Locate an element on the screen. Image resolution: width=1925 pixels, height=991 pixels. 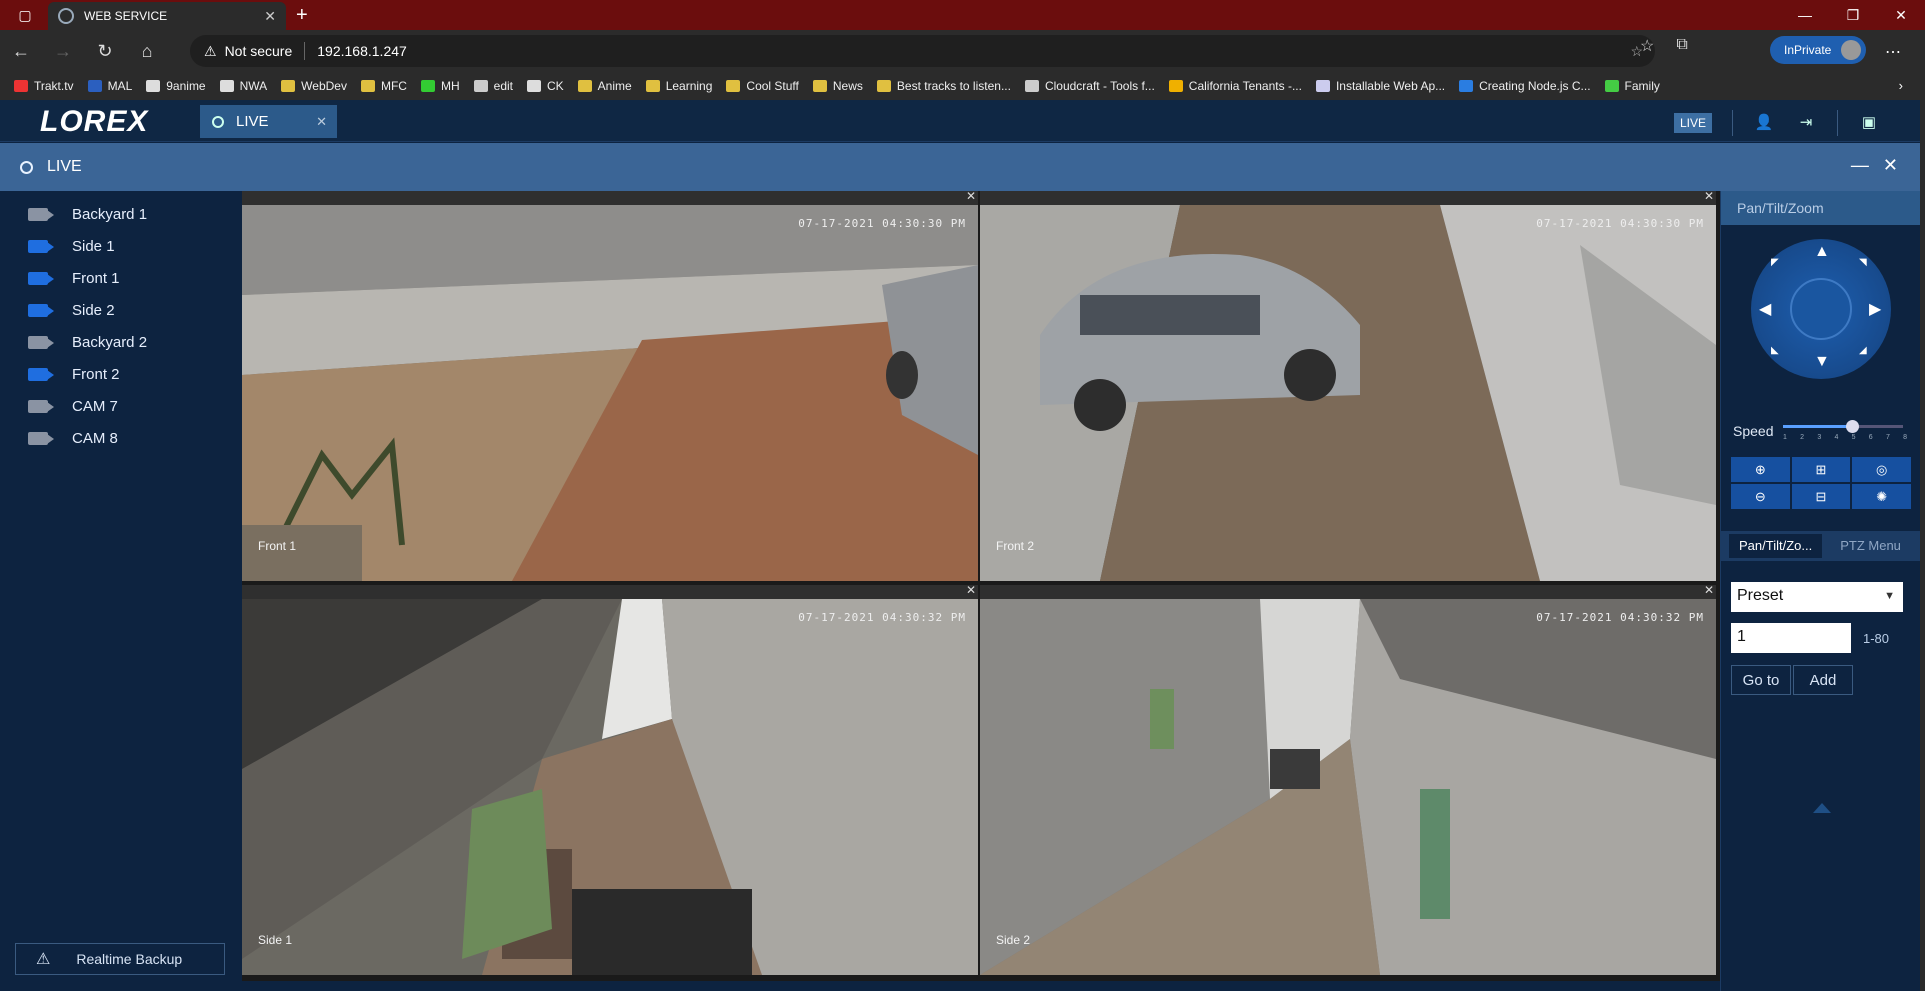
pan-up-left-icon: ◤ is located at coordinates (1775, 262).